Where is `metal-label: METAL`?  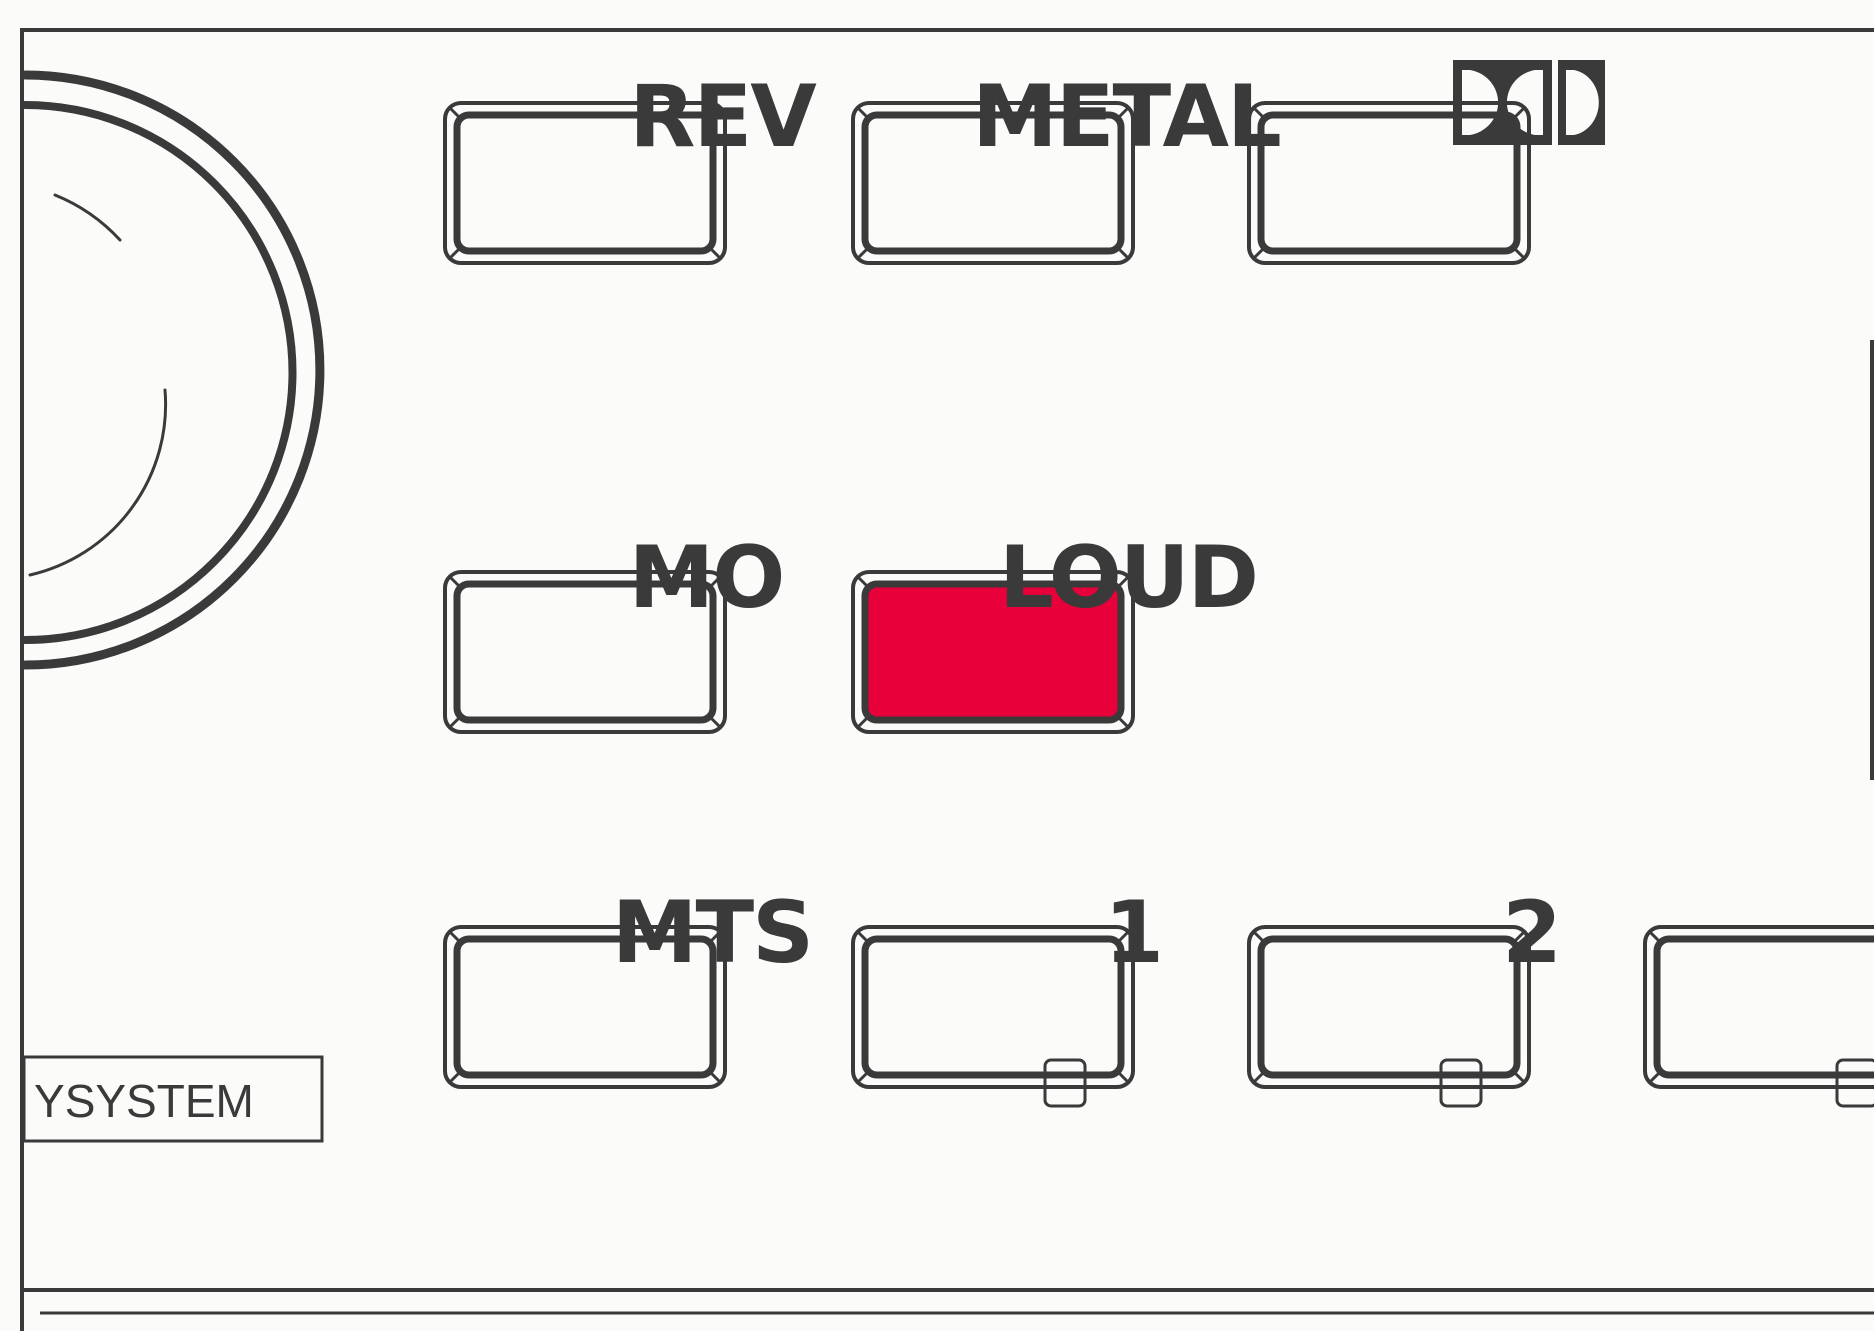
metal-label: METAL is located at coordinates (1127, 117).